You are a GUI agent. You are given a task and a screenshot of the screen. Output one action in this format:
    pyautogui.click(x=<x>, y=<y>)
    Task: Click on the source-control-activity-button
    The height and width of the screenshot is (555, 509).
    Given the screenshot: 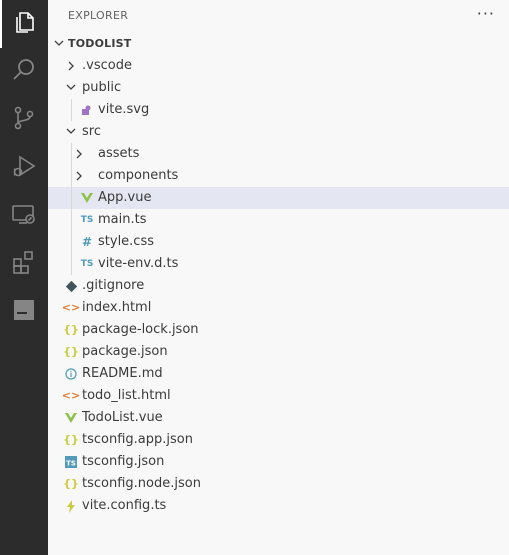 What is the action you would take?
    pyautogui.click(x=24, y=120)
    